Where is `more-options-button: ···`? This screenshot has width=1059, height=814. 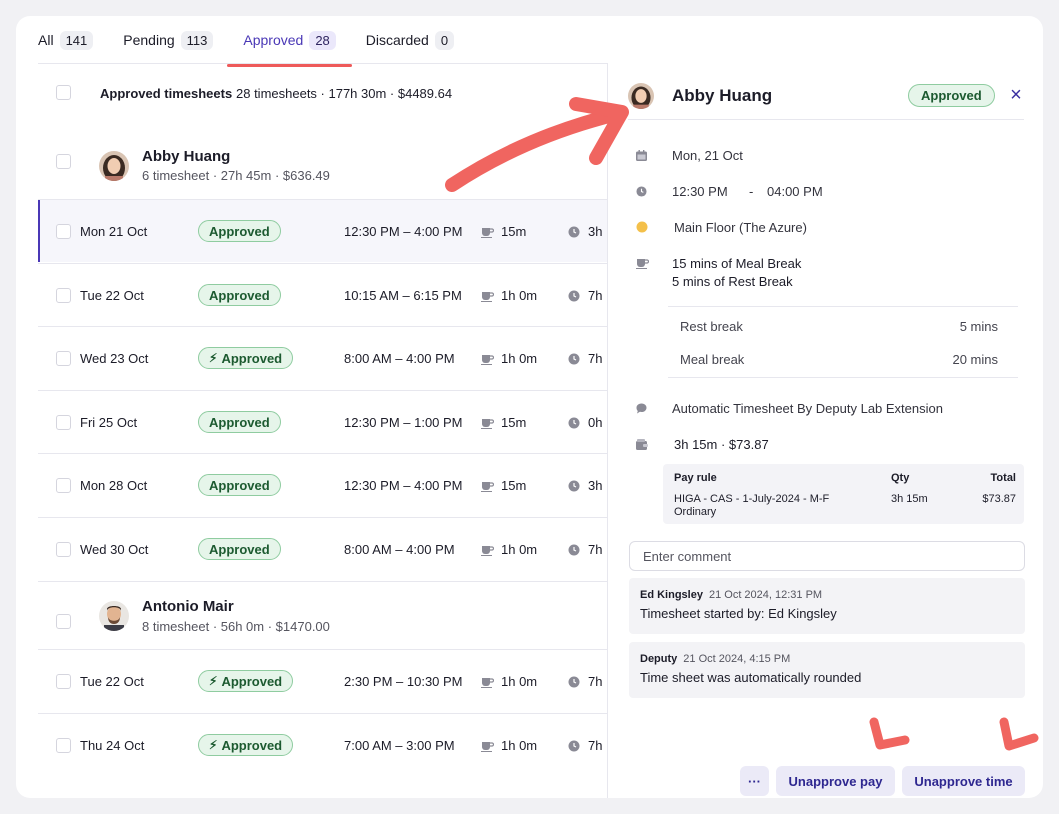
more-options-button: ··· is located at coordinates (754, 781).